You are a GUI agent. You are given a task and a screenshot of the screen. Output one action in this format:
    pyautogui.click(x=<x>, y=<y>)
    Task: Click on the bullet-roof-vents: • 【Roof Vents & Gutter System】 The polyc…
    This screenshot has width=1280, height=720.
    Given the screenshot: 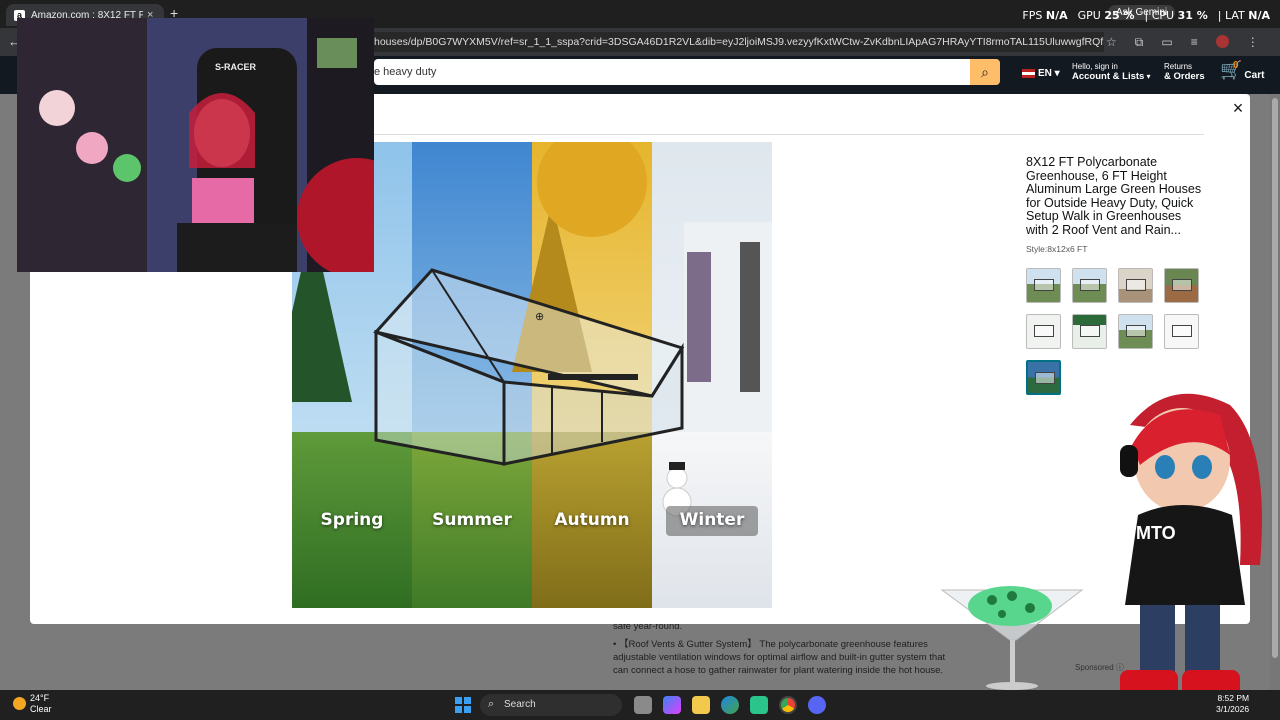 What is the action you would take?
    pyautogui.click(x=779, y=657)
    